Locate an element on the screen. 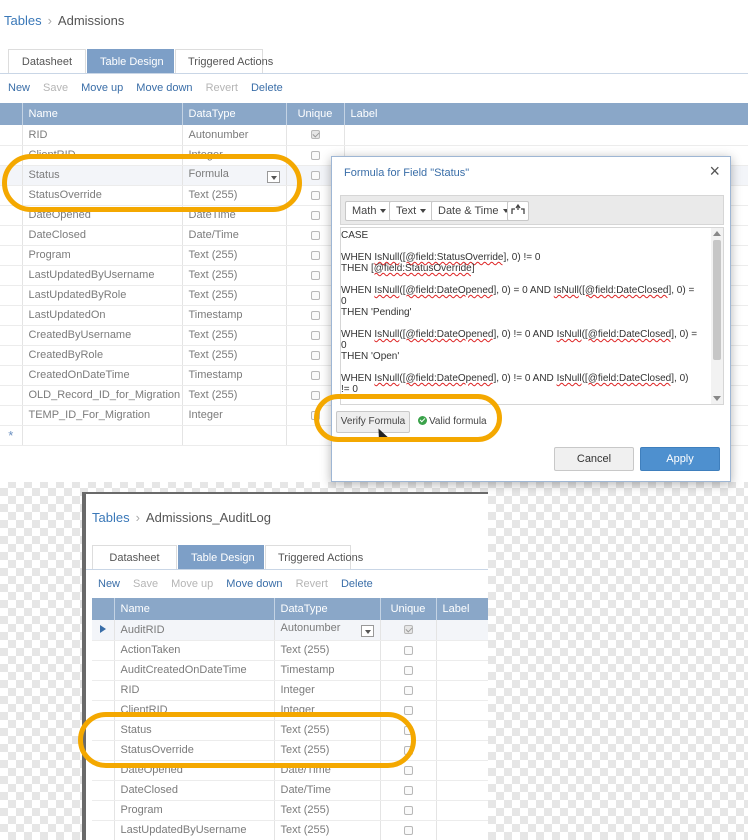 The height and width of the screenshot is (840, 748). editor-scrollbar is located at coordinates (717, 316).